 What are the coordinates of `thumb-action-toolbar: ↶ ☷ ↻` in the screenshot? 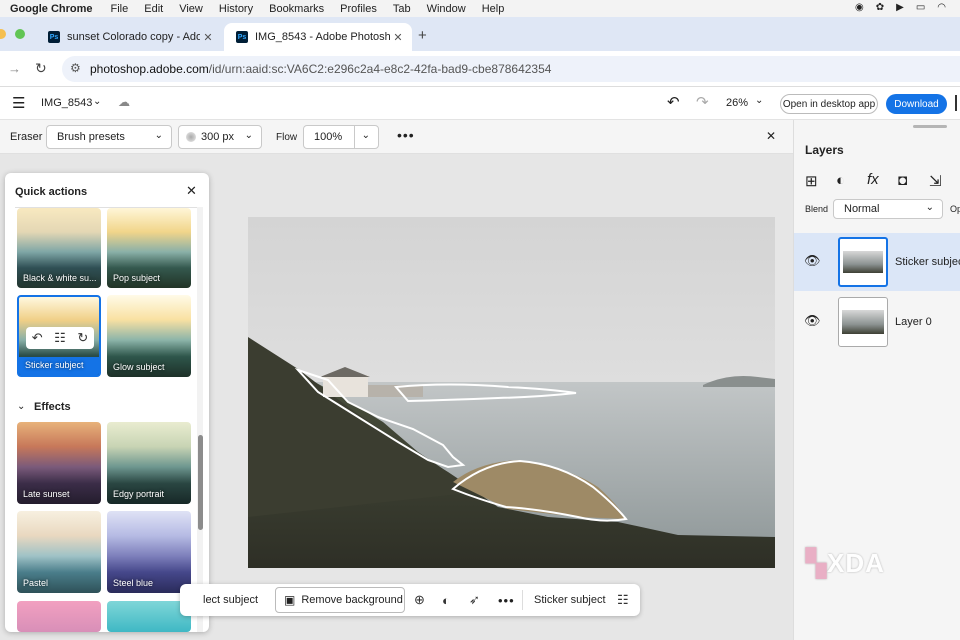 It's located at (60, 338).